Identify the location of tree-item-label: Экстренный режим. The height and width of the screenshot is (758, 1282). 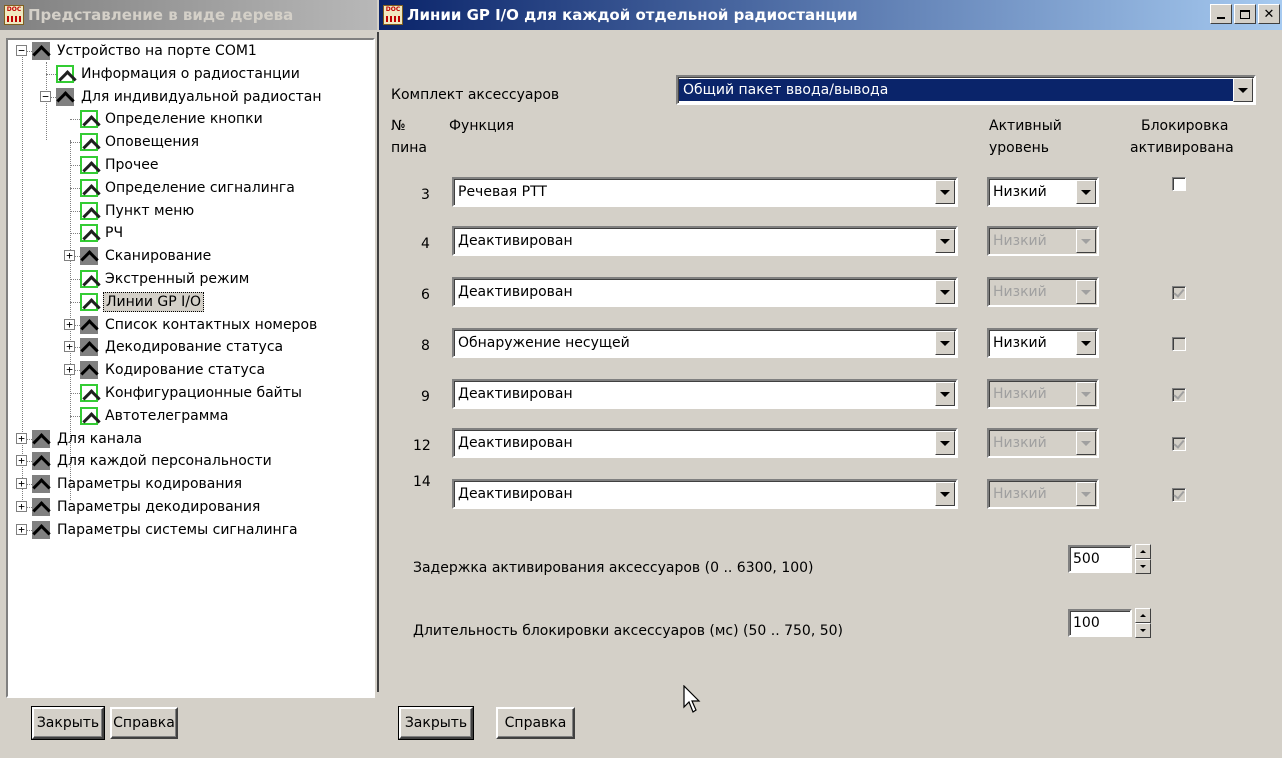
(177, 279).